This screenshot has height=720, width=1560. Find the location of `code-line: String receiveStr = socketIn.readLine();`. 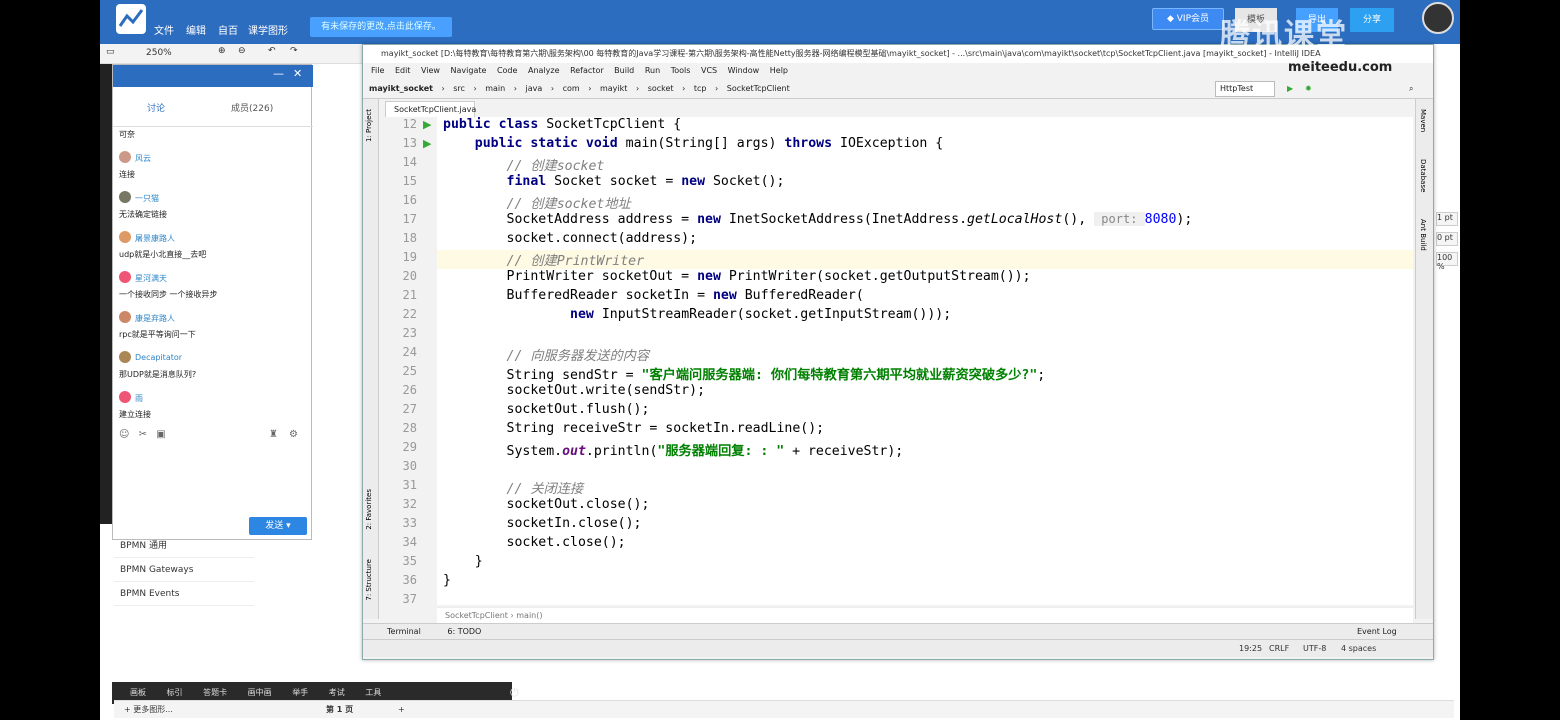

code-line: String receiveStr = socketIn.readLine(); is located at coordinates (634, 428).